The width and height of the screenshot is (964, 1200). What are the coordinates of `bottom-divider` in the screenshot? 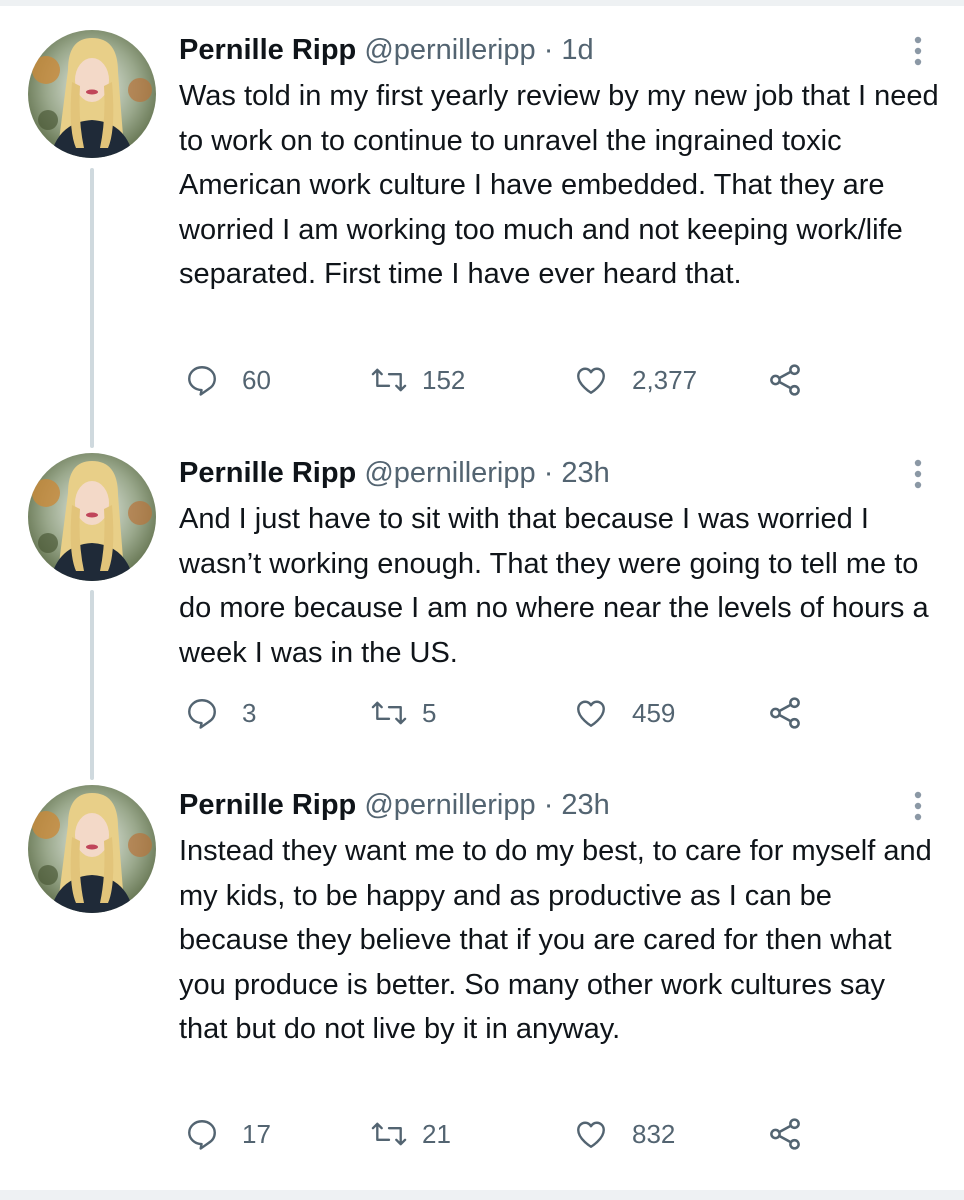 It's located at (482, 1195).